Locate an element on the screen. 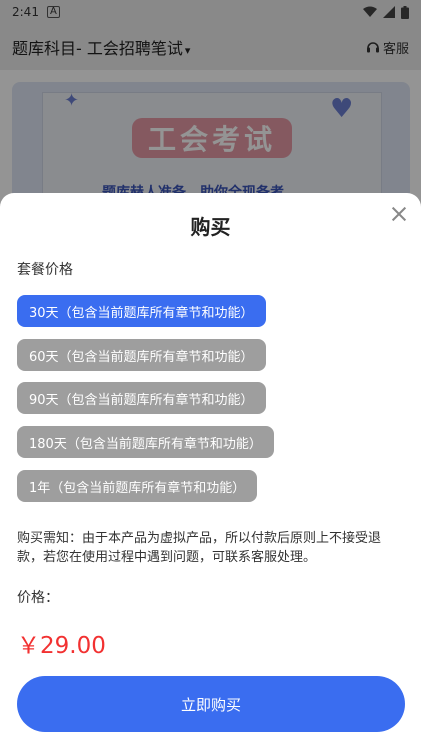  sheet-title: 购买 is located at coordinates (210, 227).